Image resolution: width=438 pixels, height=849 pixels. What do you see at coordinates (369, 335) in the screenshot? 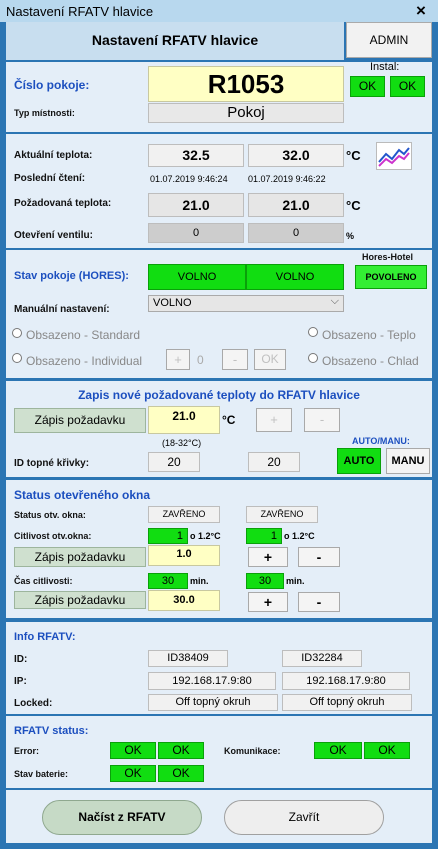
I see `radio-obsazeno-teplo-label: Obsazeno - Teplo` at bounding box center [369, 335].